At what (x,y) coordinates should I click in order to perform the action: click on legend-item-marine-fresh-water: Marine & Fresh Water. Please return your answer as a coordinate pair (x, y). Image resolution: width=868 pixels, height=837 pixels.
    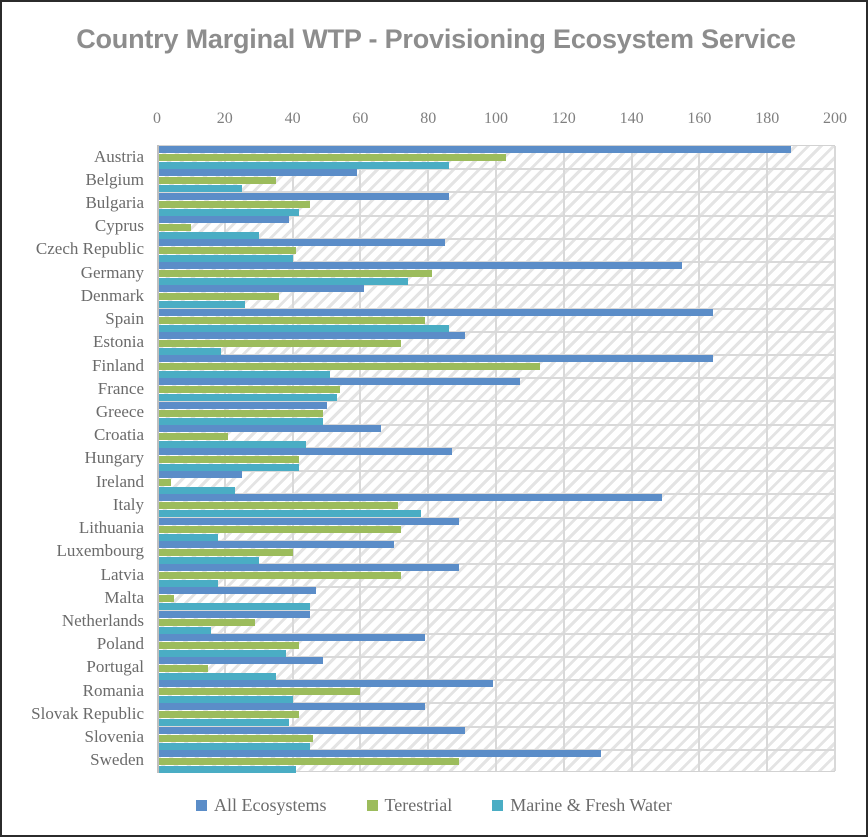
    Looking at the image, I should click on (582, 805).